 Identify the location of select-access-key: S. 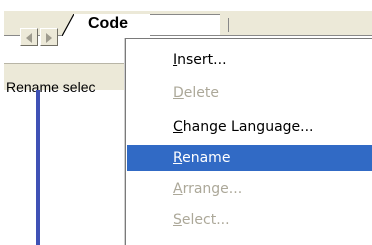
(177, 220).